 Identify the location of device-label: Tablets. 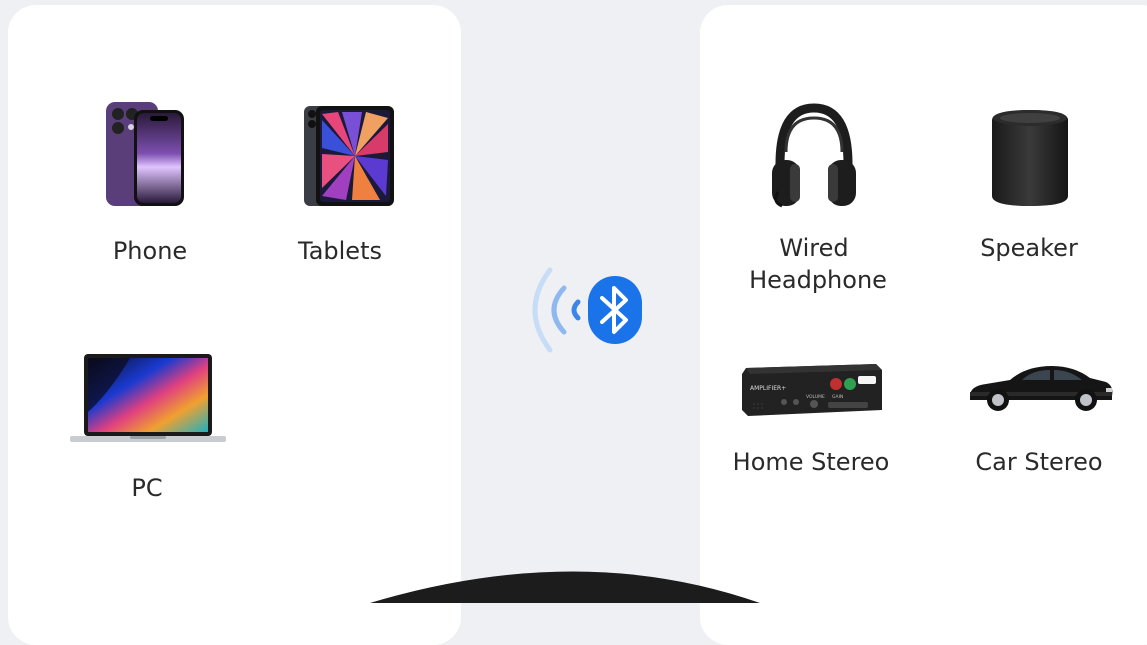
(340, 251).